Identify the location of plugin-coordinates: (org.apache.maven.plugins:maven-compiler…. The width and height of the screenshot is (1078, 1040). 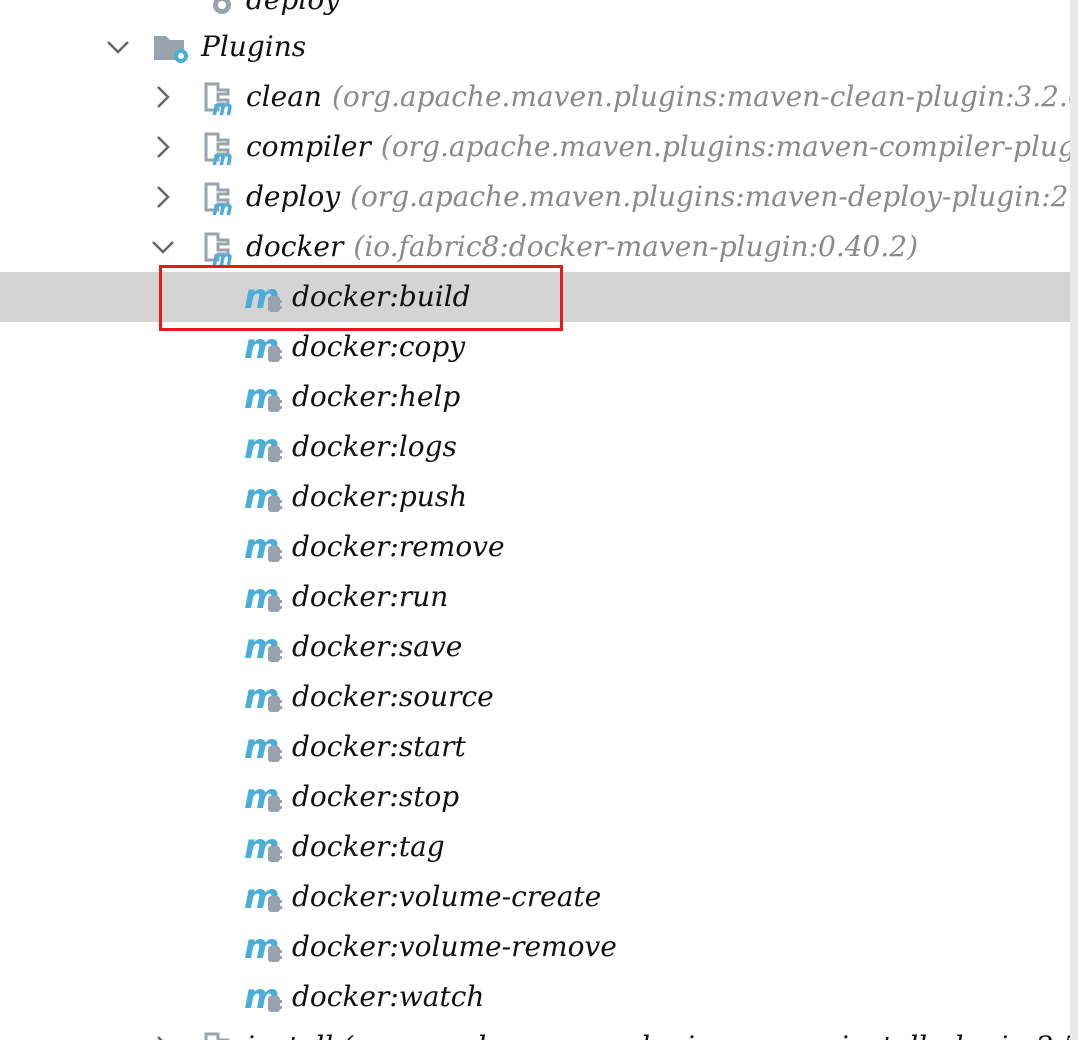
(725, 146).